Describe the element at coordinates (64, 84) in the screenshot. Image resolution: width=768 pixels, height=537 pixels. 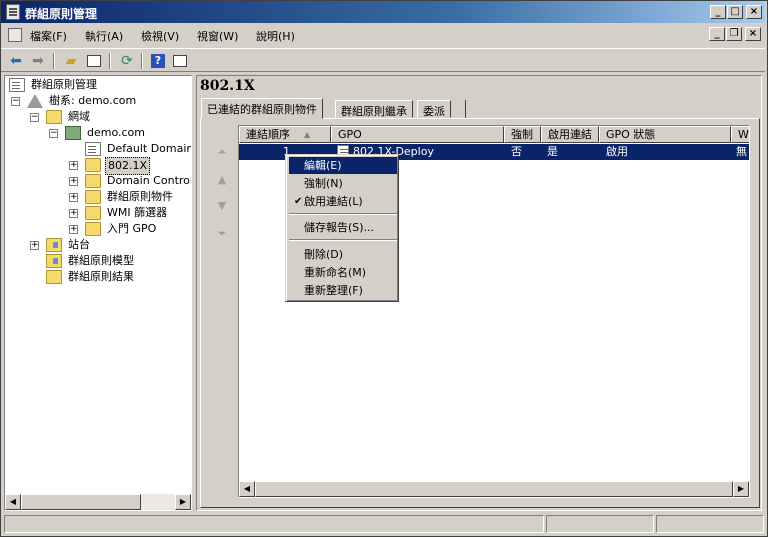
I see `tree-label: 群組原則管理` at that location.